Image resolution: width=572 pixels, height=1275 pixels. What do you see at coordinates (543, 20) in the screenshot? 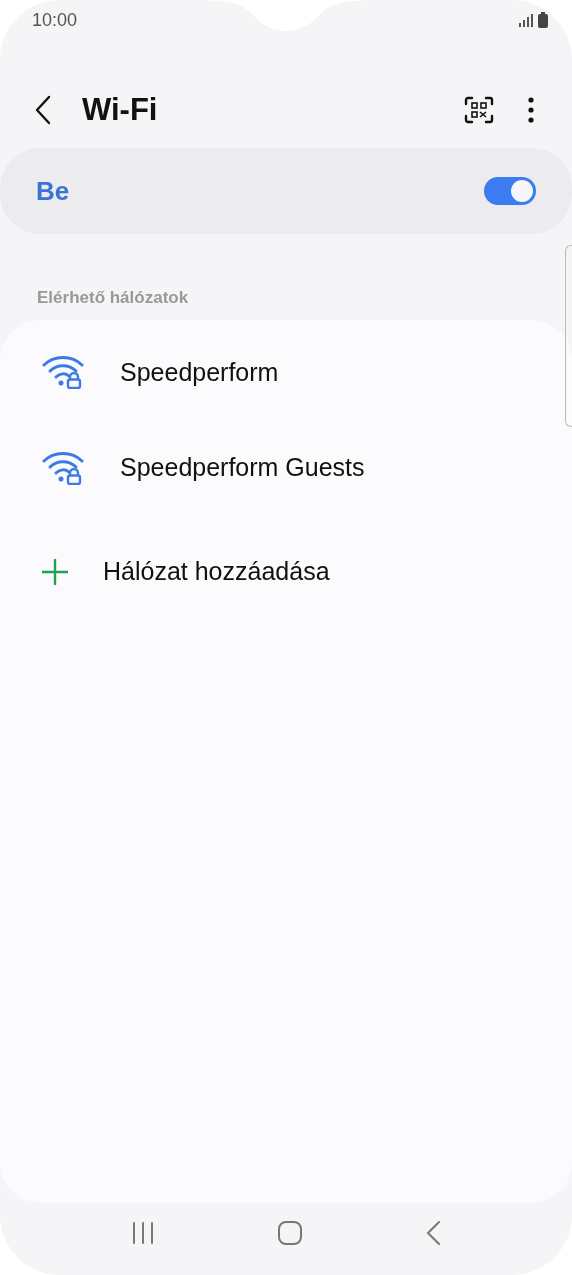
I see `battery-icon` at bounding box center [543, 20].